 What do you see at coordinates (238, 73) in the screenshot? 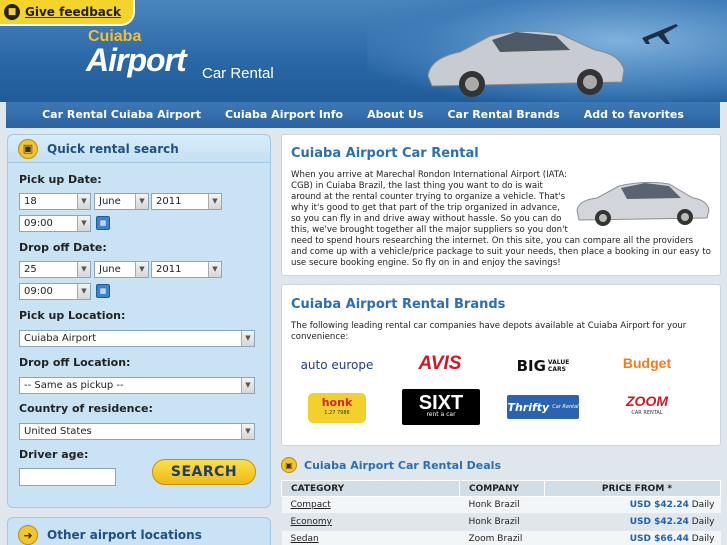
I see `logo-car-rental: Car Rental` at bounding box center [238, 73].